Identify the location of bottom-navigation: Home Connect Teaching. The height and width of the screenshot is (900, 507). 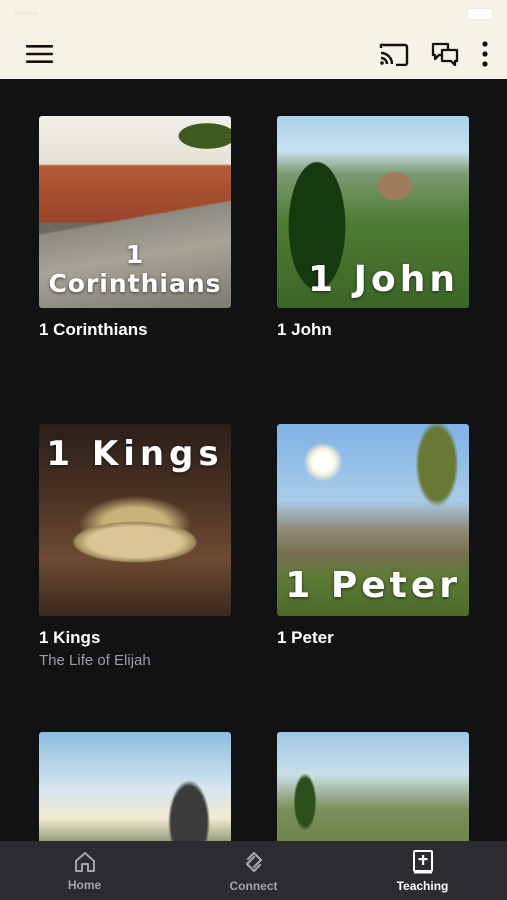
(253, 870).